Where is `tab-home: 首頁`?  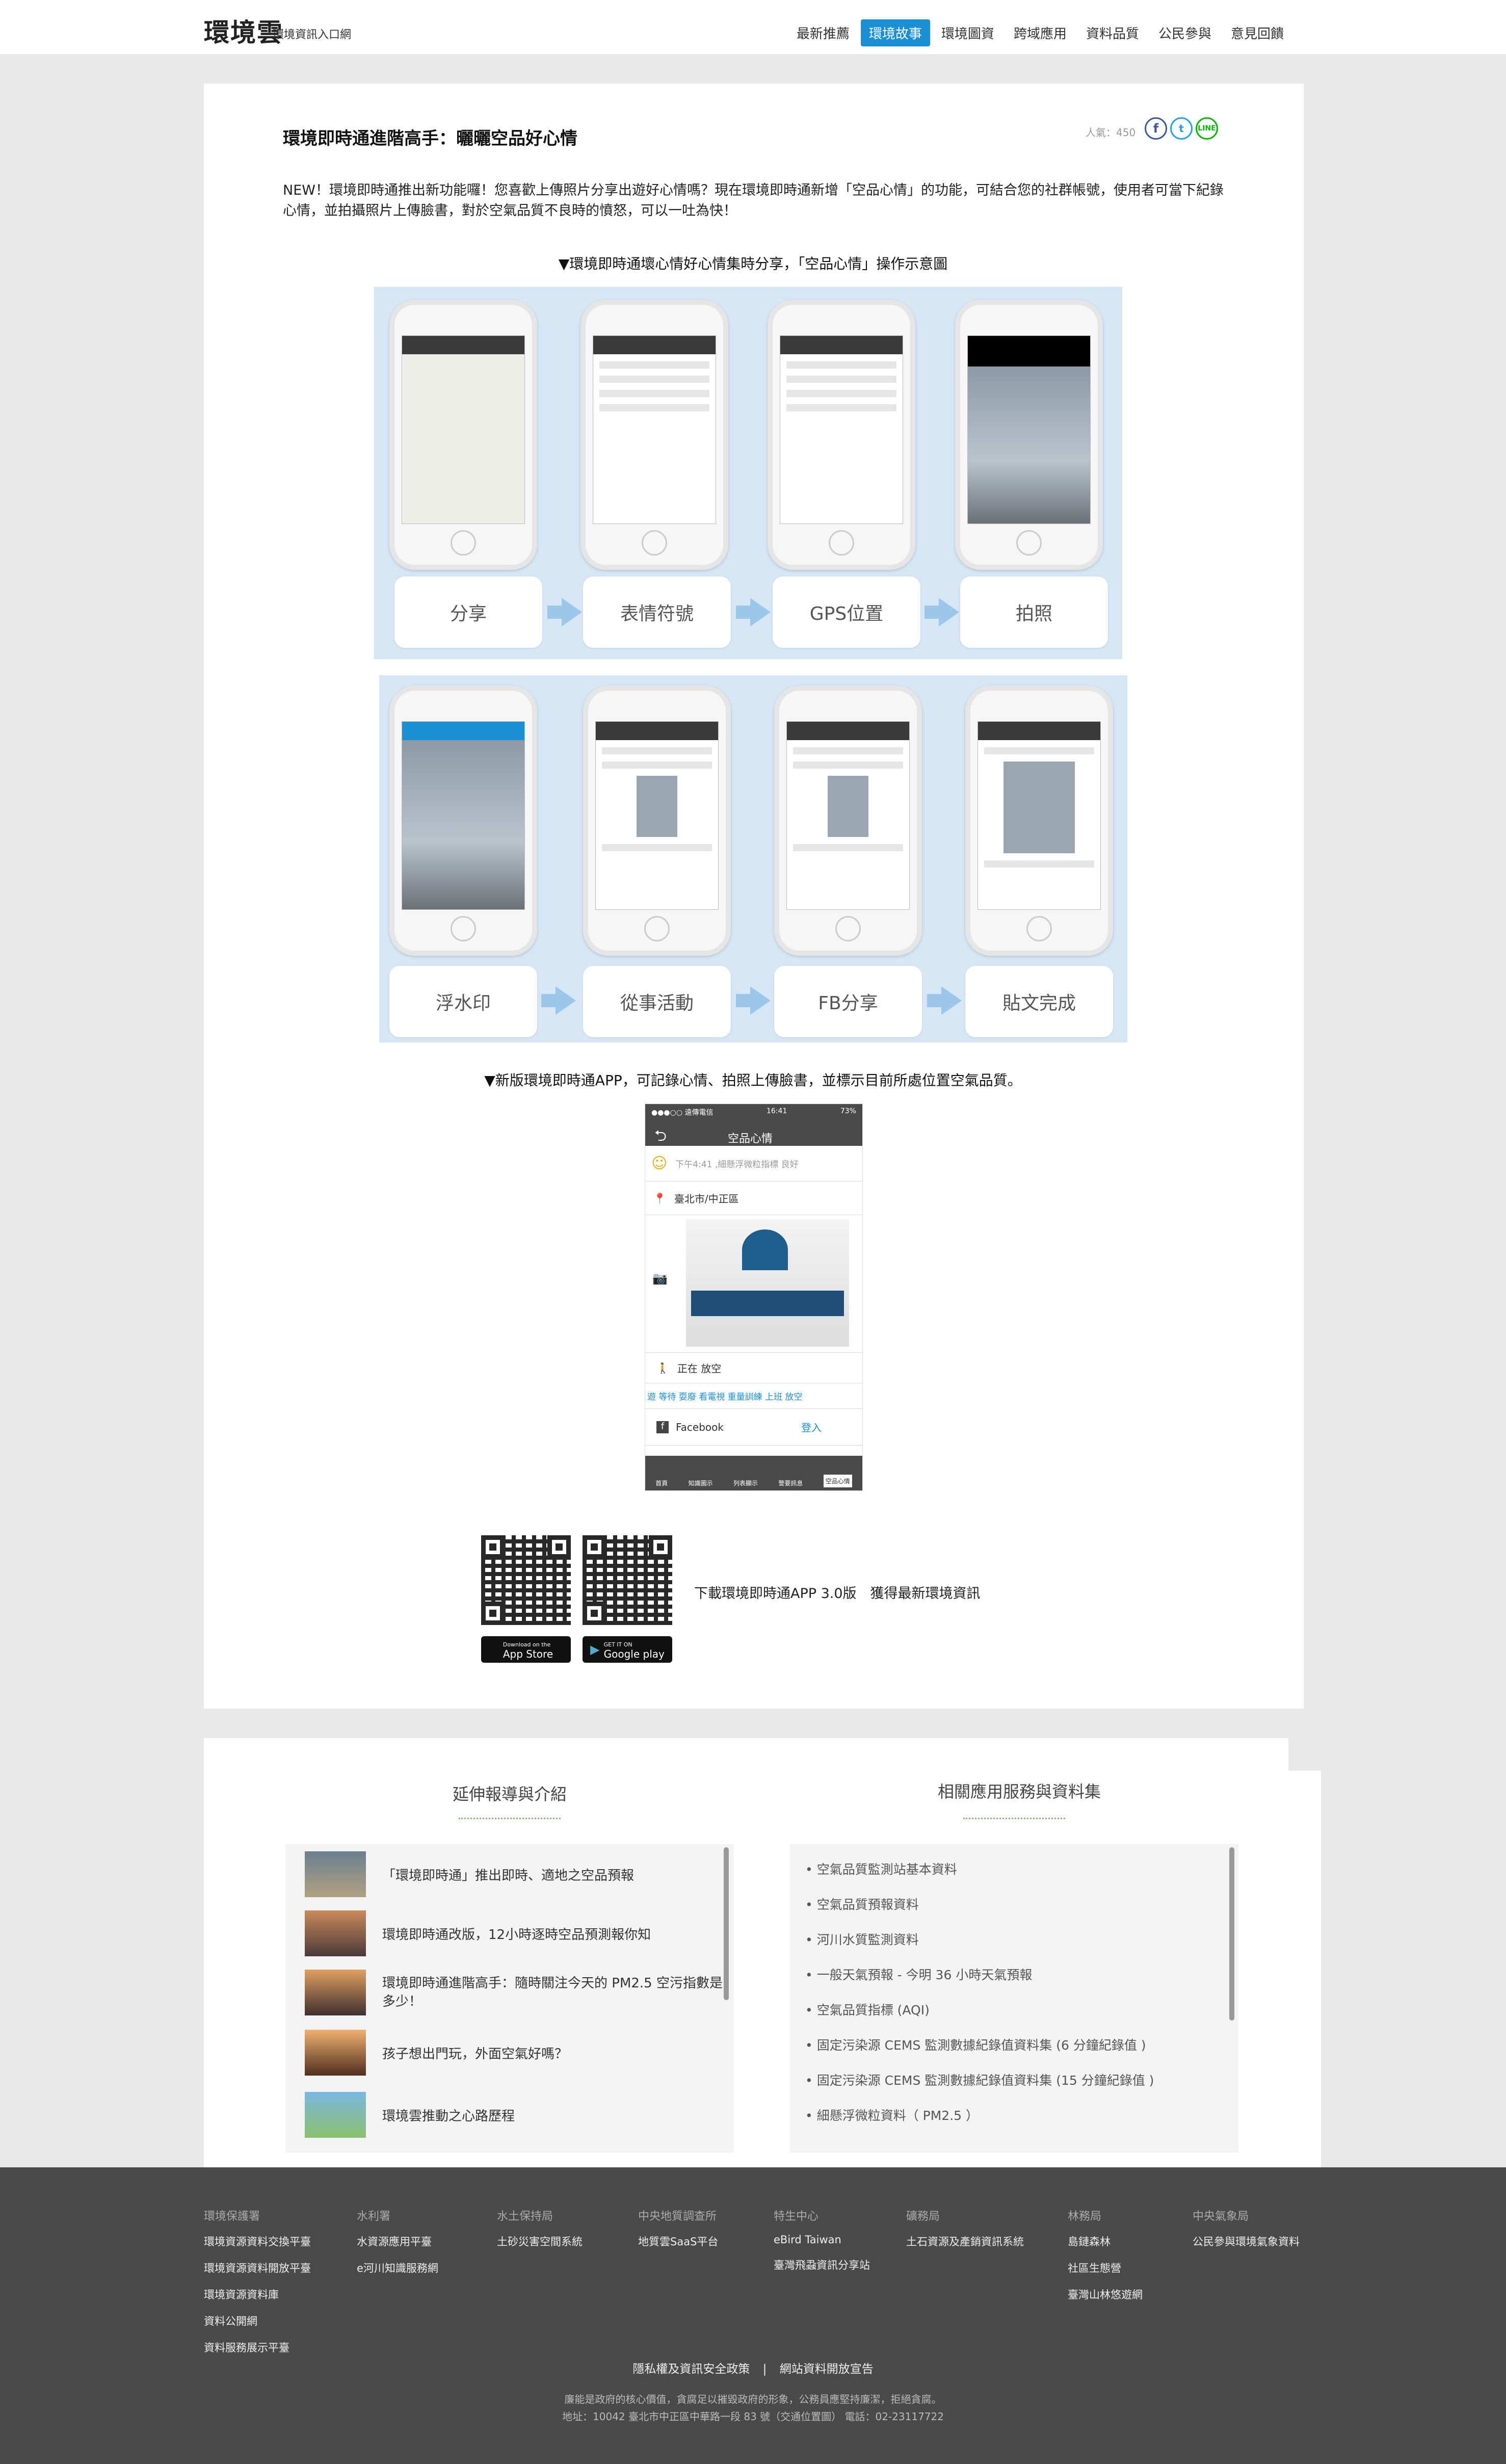
tab-home: 首頁 is located at coordinates (661, 1483).